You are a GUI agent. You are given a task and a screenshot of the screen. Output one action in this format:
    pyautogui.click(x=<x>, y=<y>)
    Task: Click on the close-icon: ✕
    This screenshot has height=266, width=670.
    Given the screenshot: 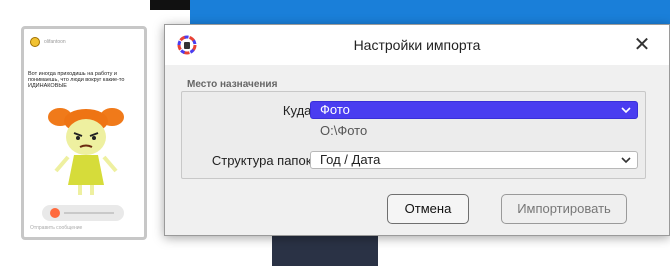 What is the action you would take?
    pyautogui.click(x=642, y=45)
    